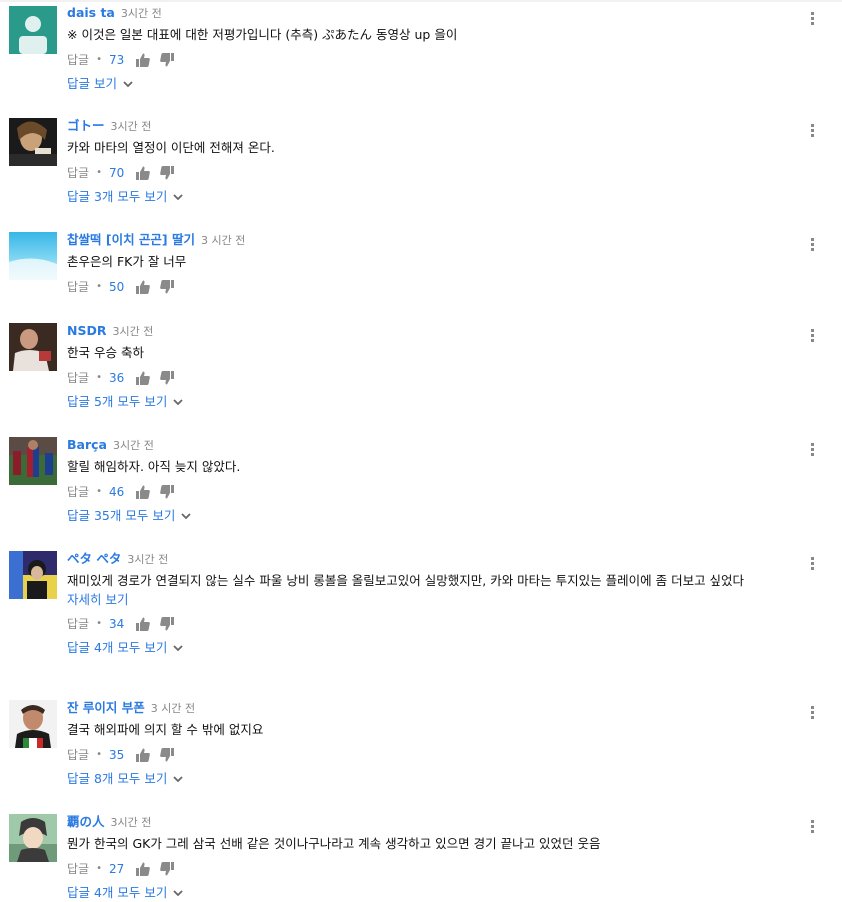 The height and width of the screenshot is (902, 842). What do you see at coordinates (434, 600) in the screenshot?
I see `read-more-button: 자세히 보기` at bounding box center [434, 600].